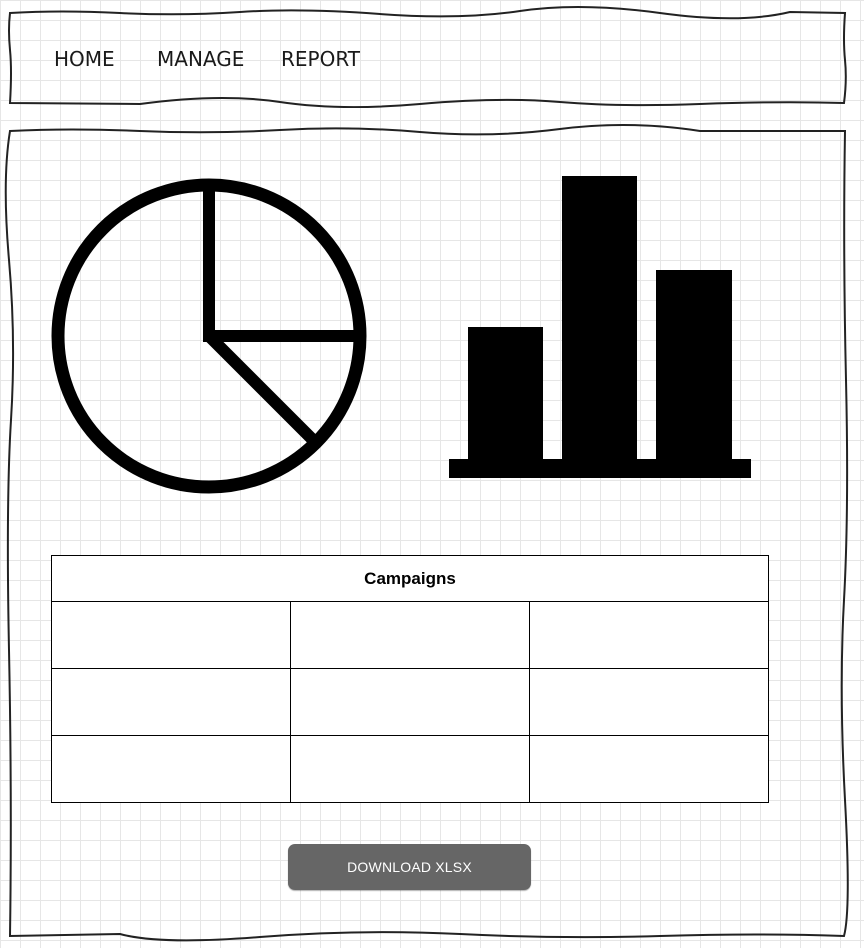 Image resolution: width=864 pixels, height=948 pixels. I want to click on nav-manage: MANAGE, so click(200, 59).